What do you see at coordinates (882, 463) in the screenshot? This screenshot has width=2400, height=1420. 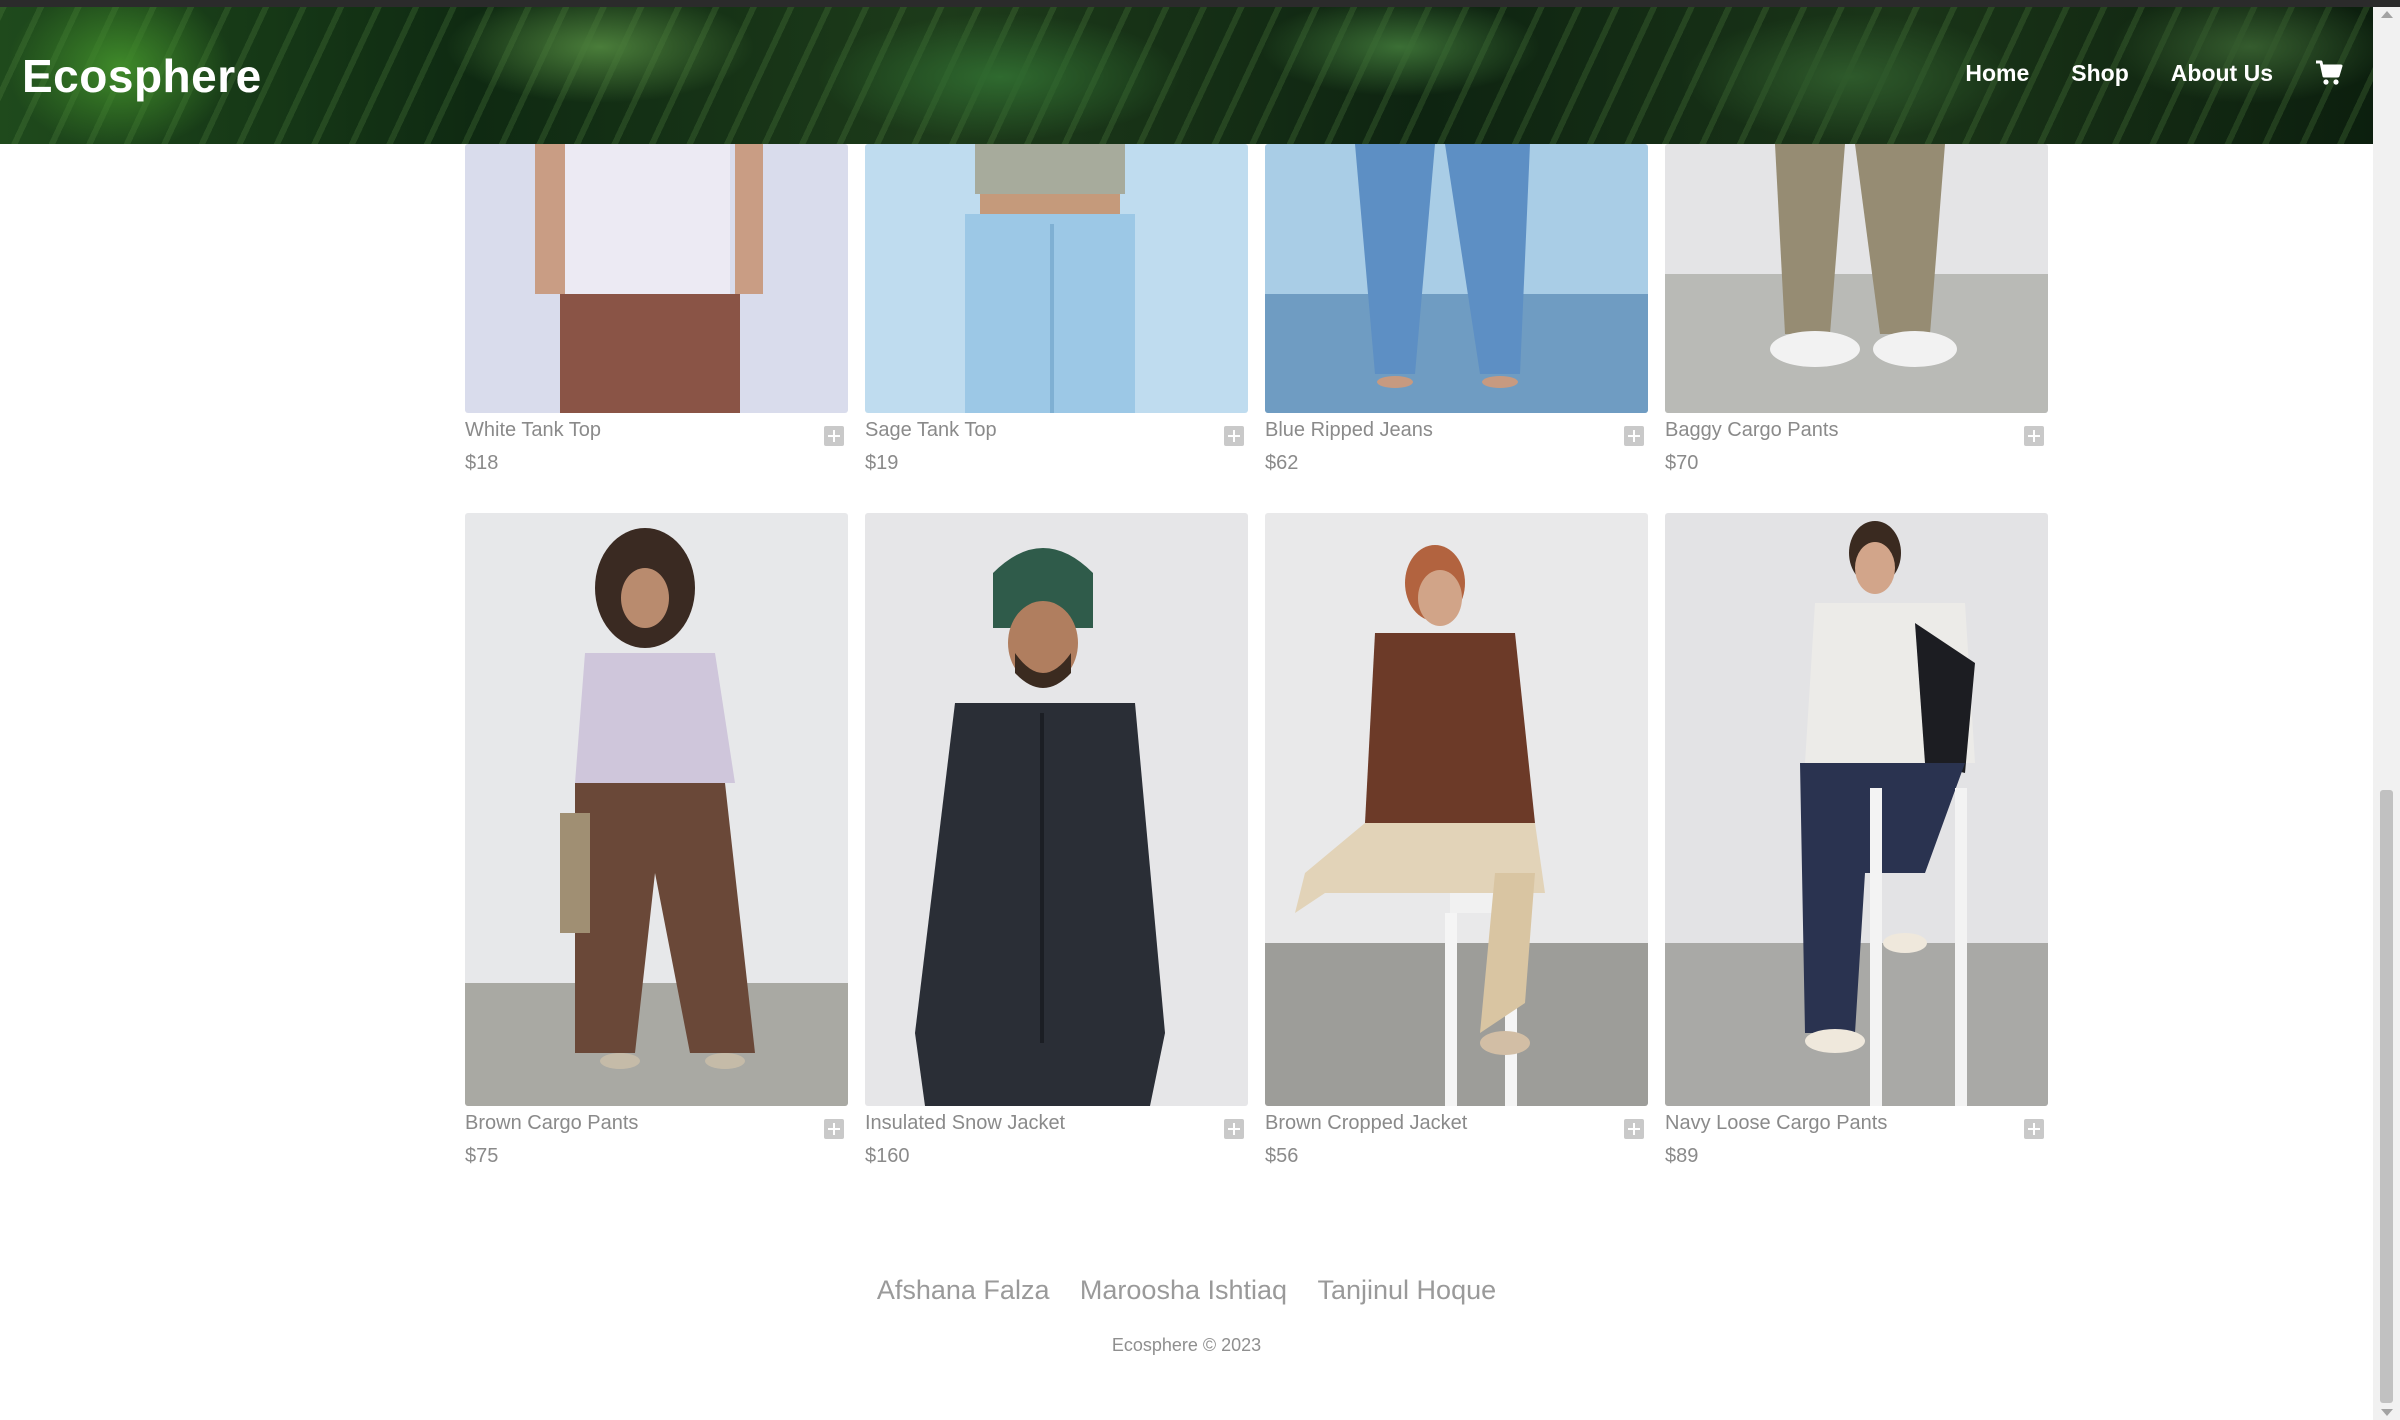 I see `product-price: $19` at bounding box center [882, 463].